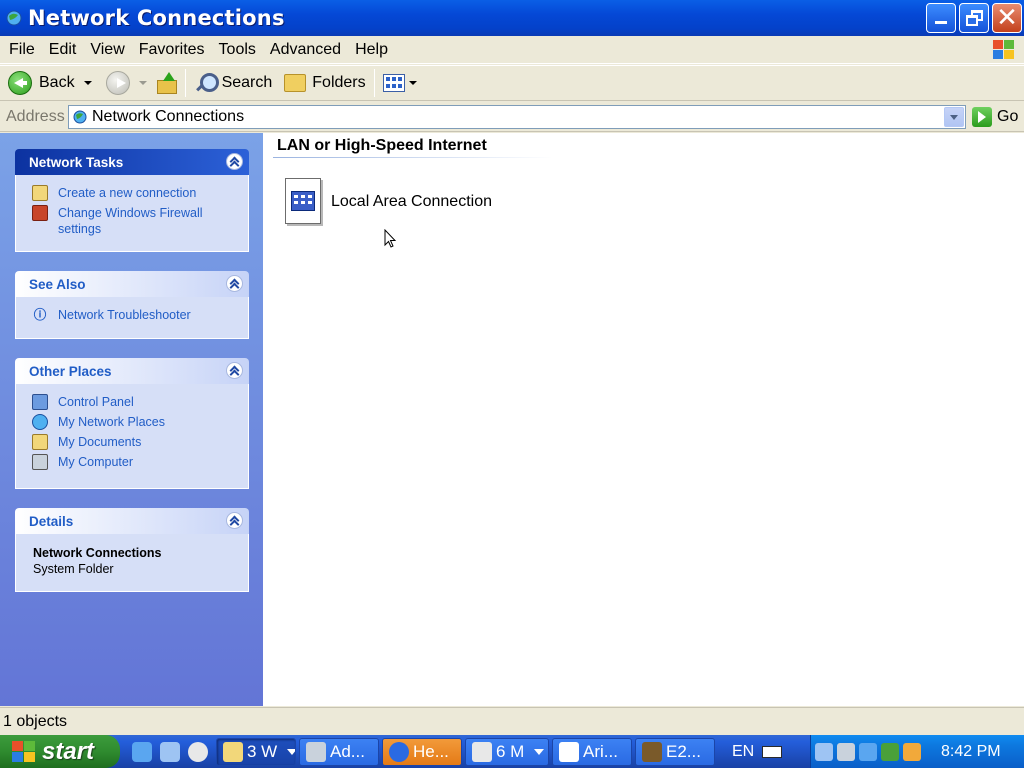  I want to click on menu-tools: Tools, so click(237, 50).